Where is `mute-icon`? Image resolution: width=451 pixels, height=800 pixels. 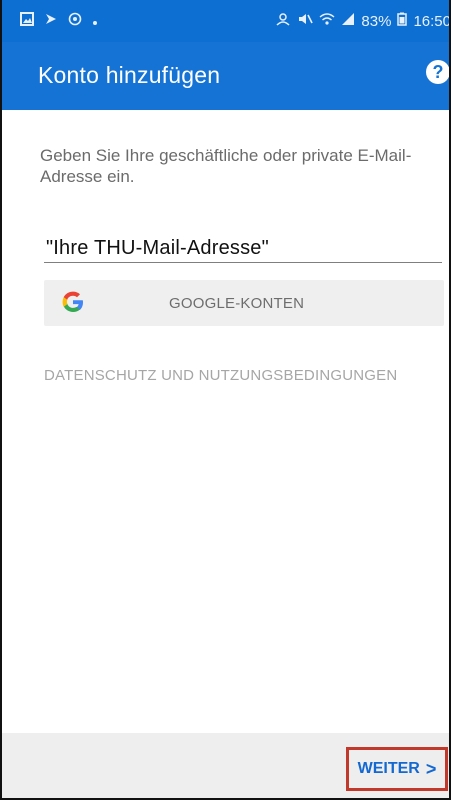 mute-icon is located at coordinates (305, 21).